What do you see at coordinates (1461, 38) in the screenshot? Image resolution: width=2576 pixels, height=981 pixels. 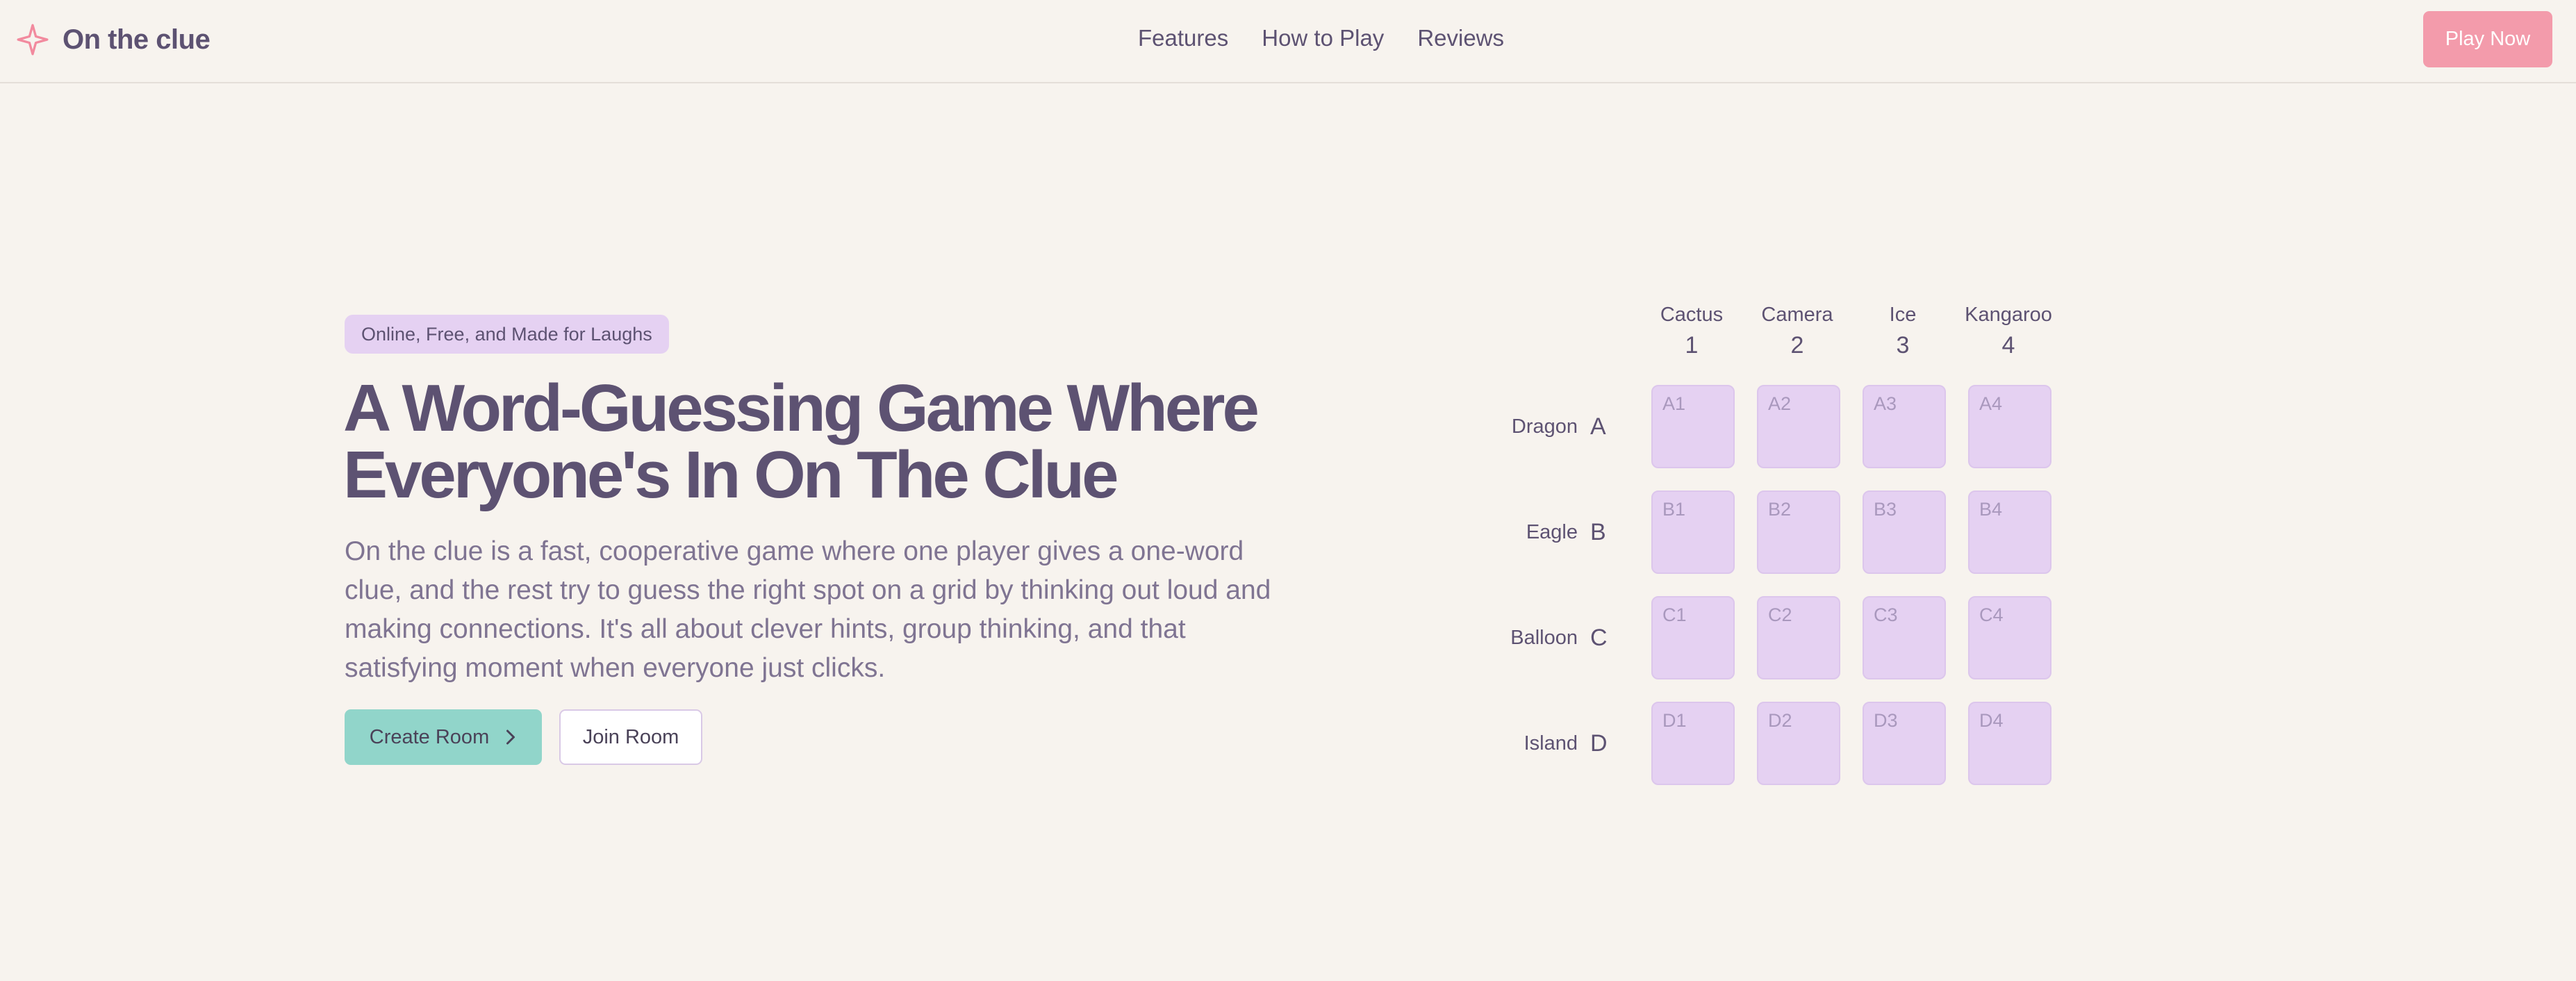 I see `nav-link-reviews: Reviews` at bounding box center [1461, 38].